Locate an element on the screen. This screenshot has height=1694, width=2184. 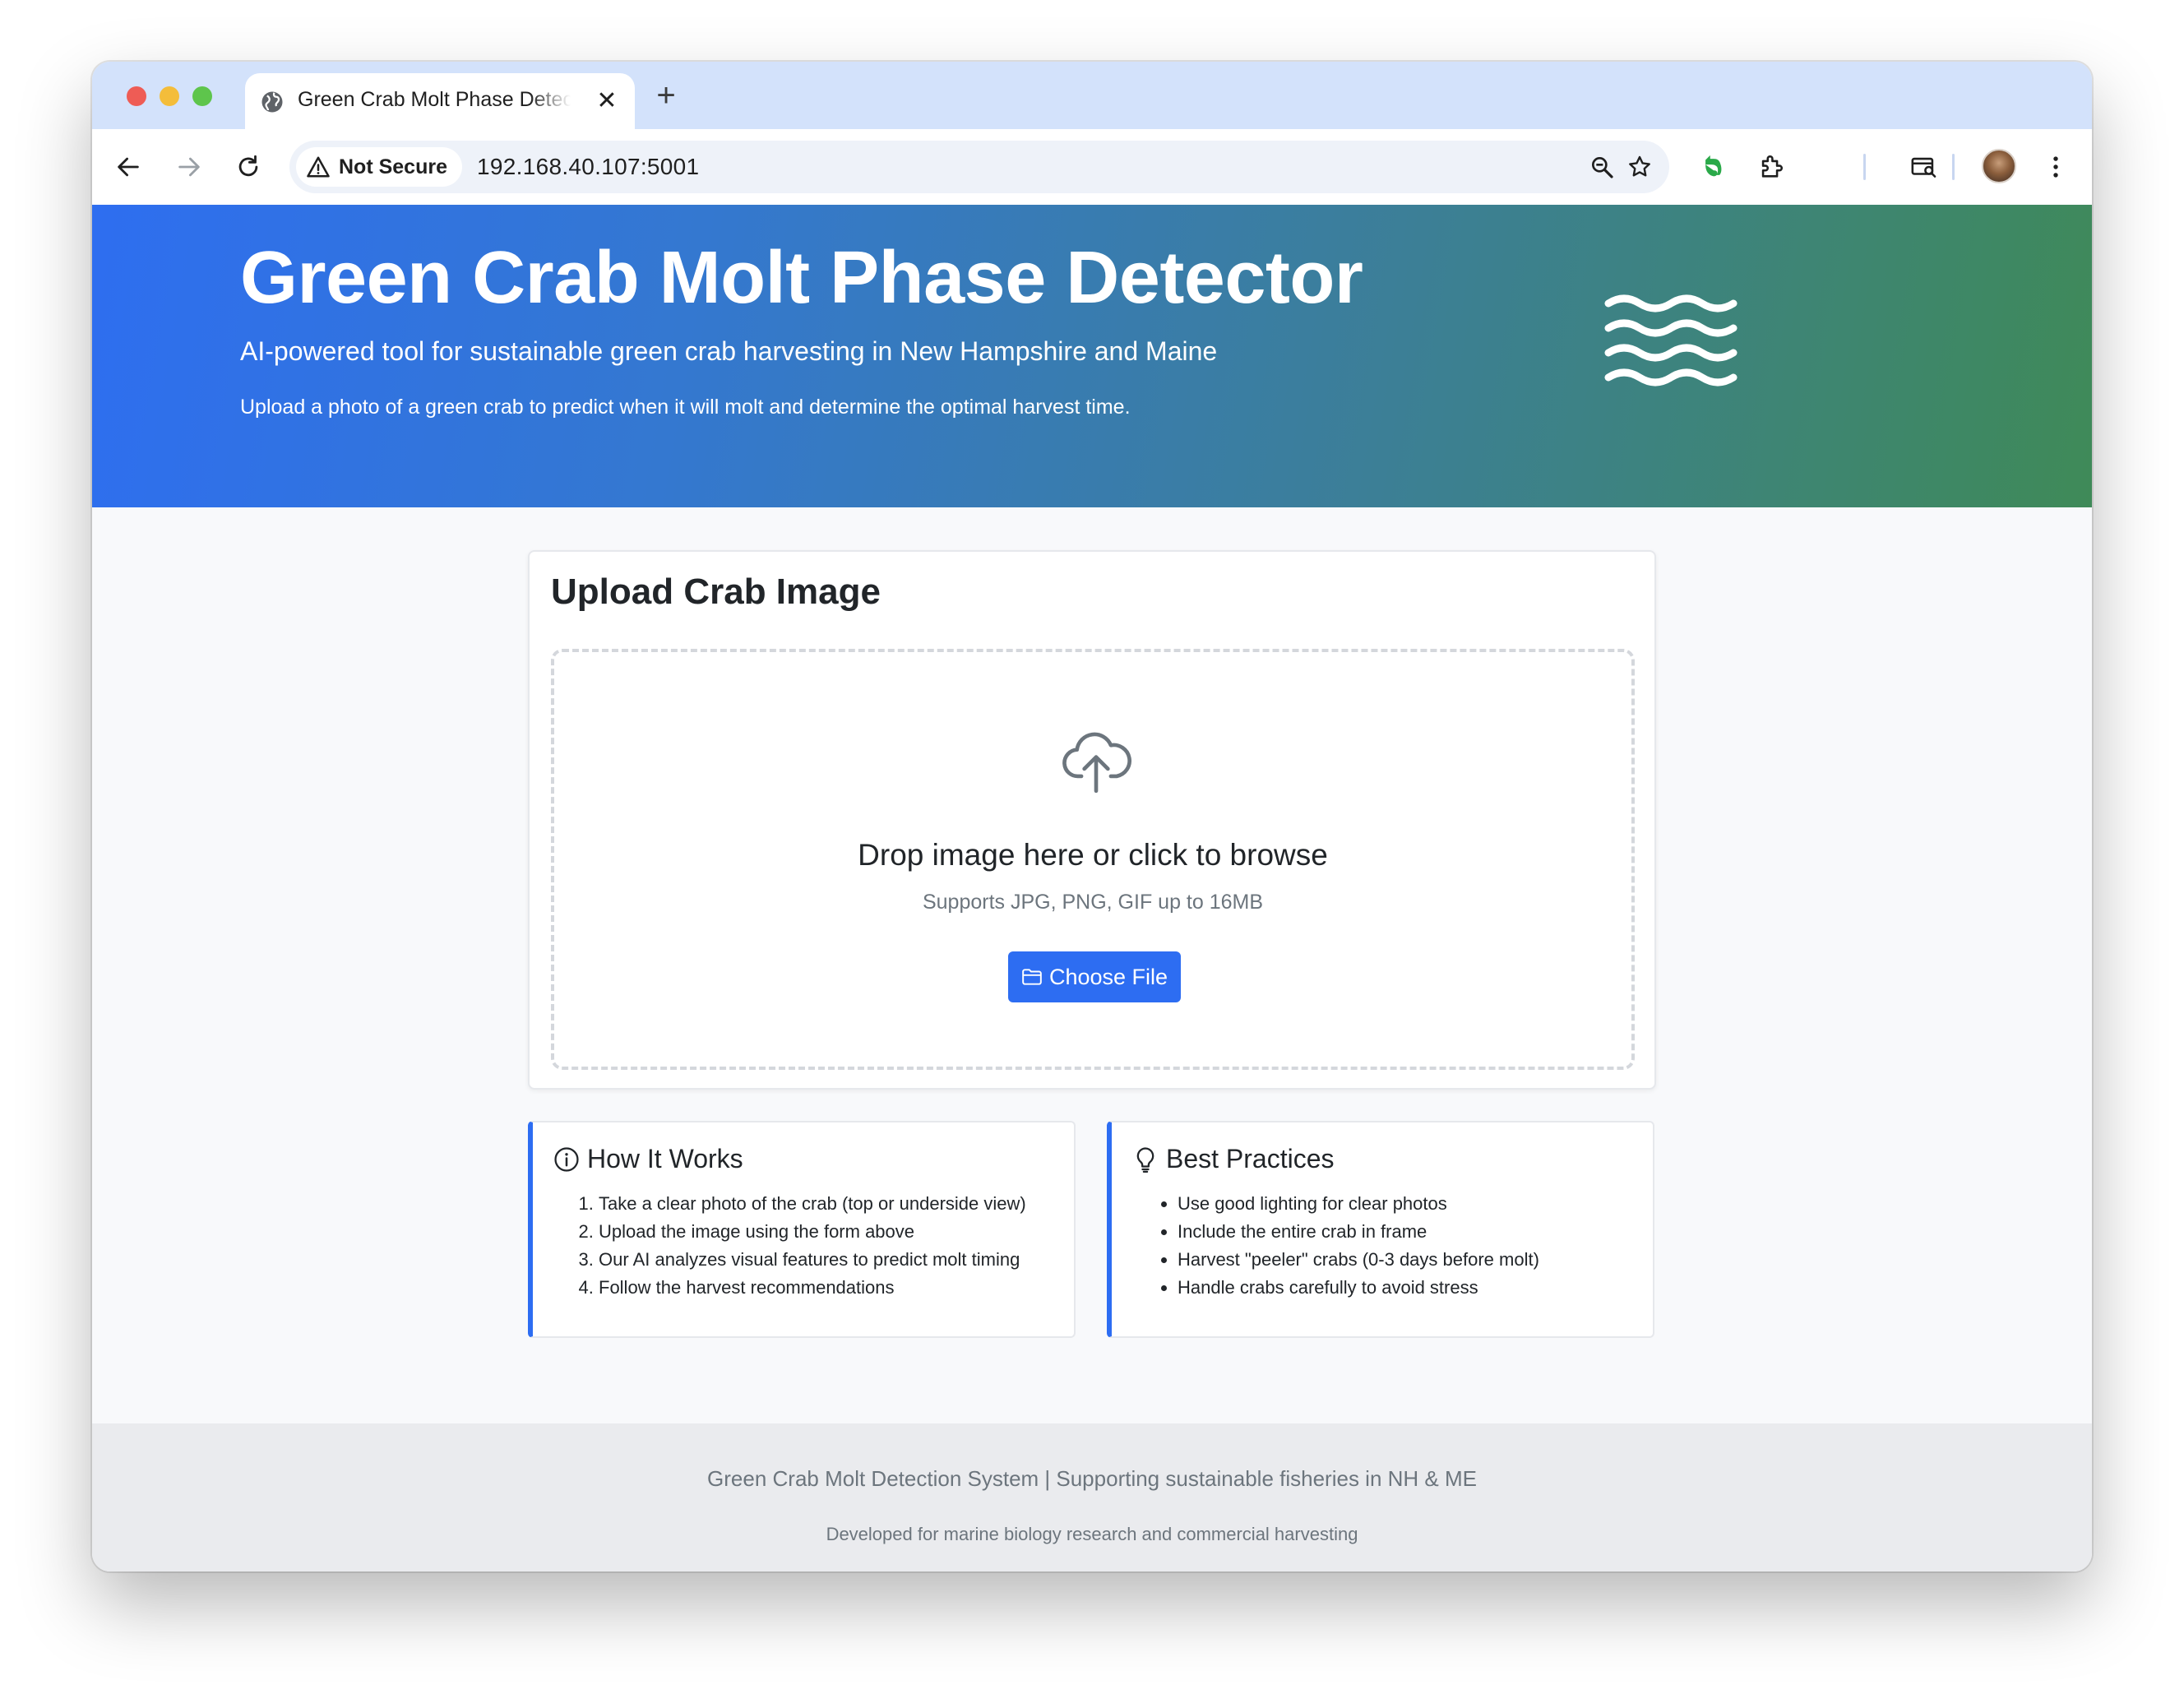
forward-arrow-icon is located at coordinates (189, 167).